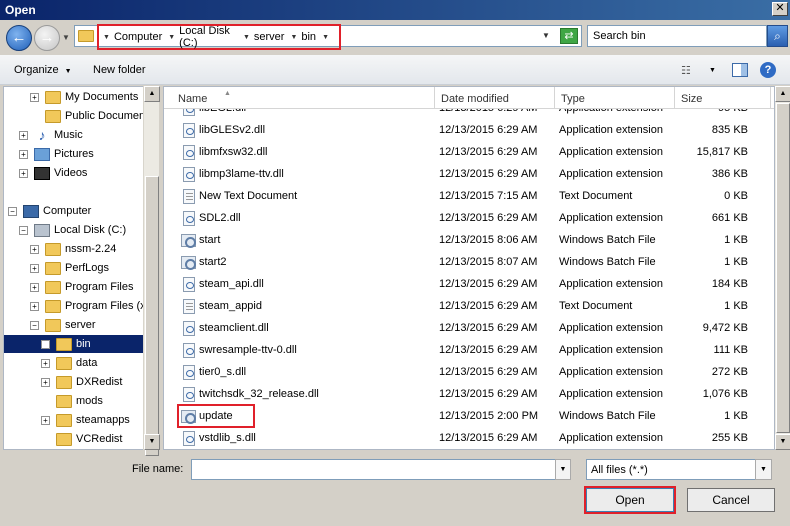 The height and width of the screenshot is (526, 790). What do you see at coordinates (119, 70) in the screenshot?
I see `new-folder-button: New folder` at bounding box center [119, 70].